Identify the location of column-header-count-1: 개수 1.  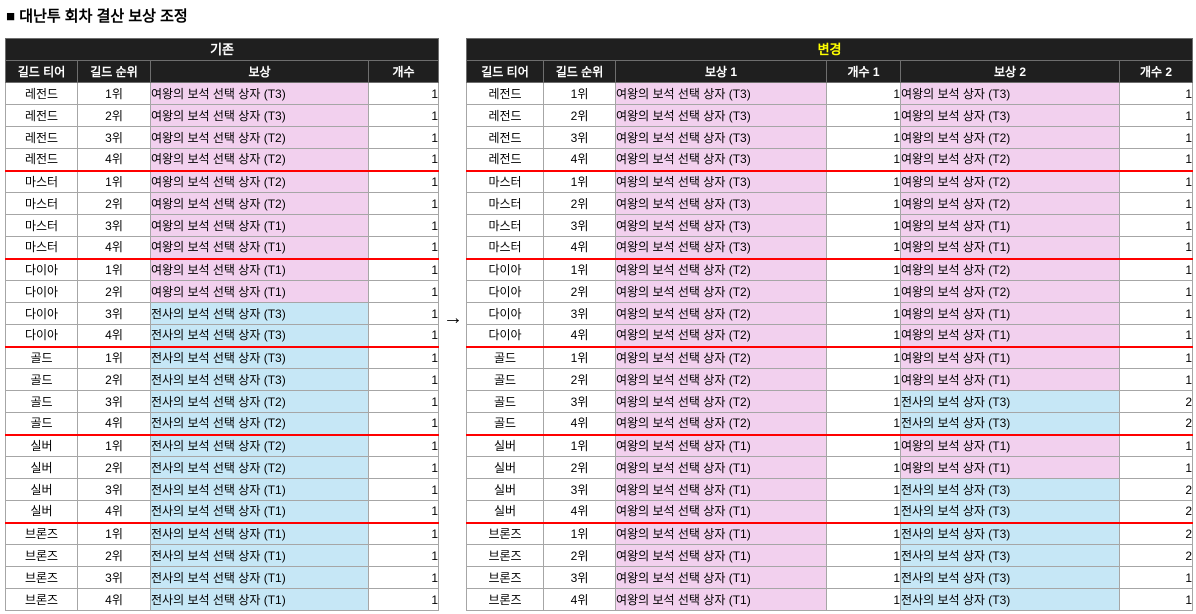
(863, 71).